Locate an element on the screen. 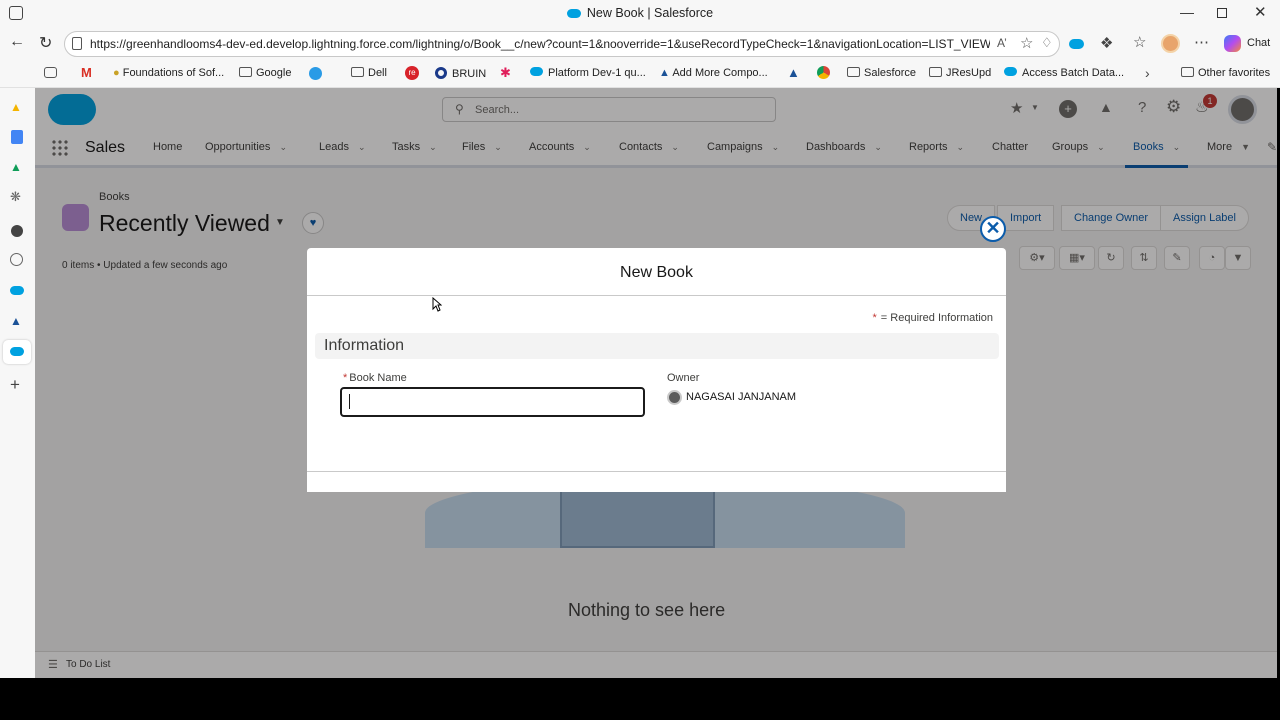 This screenshot has height=720, width=1280. bruin-icon is located at coordinates (441, 73).